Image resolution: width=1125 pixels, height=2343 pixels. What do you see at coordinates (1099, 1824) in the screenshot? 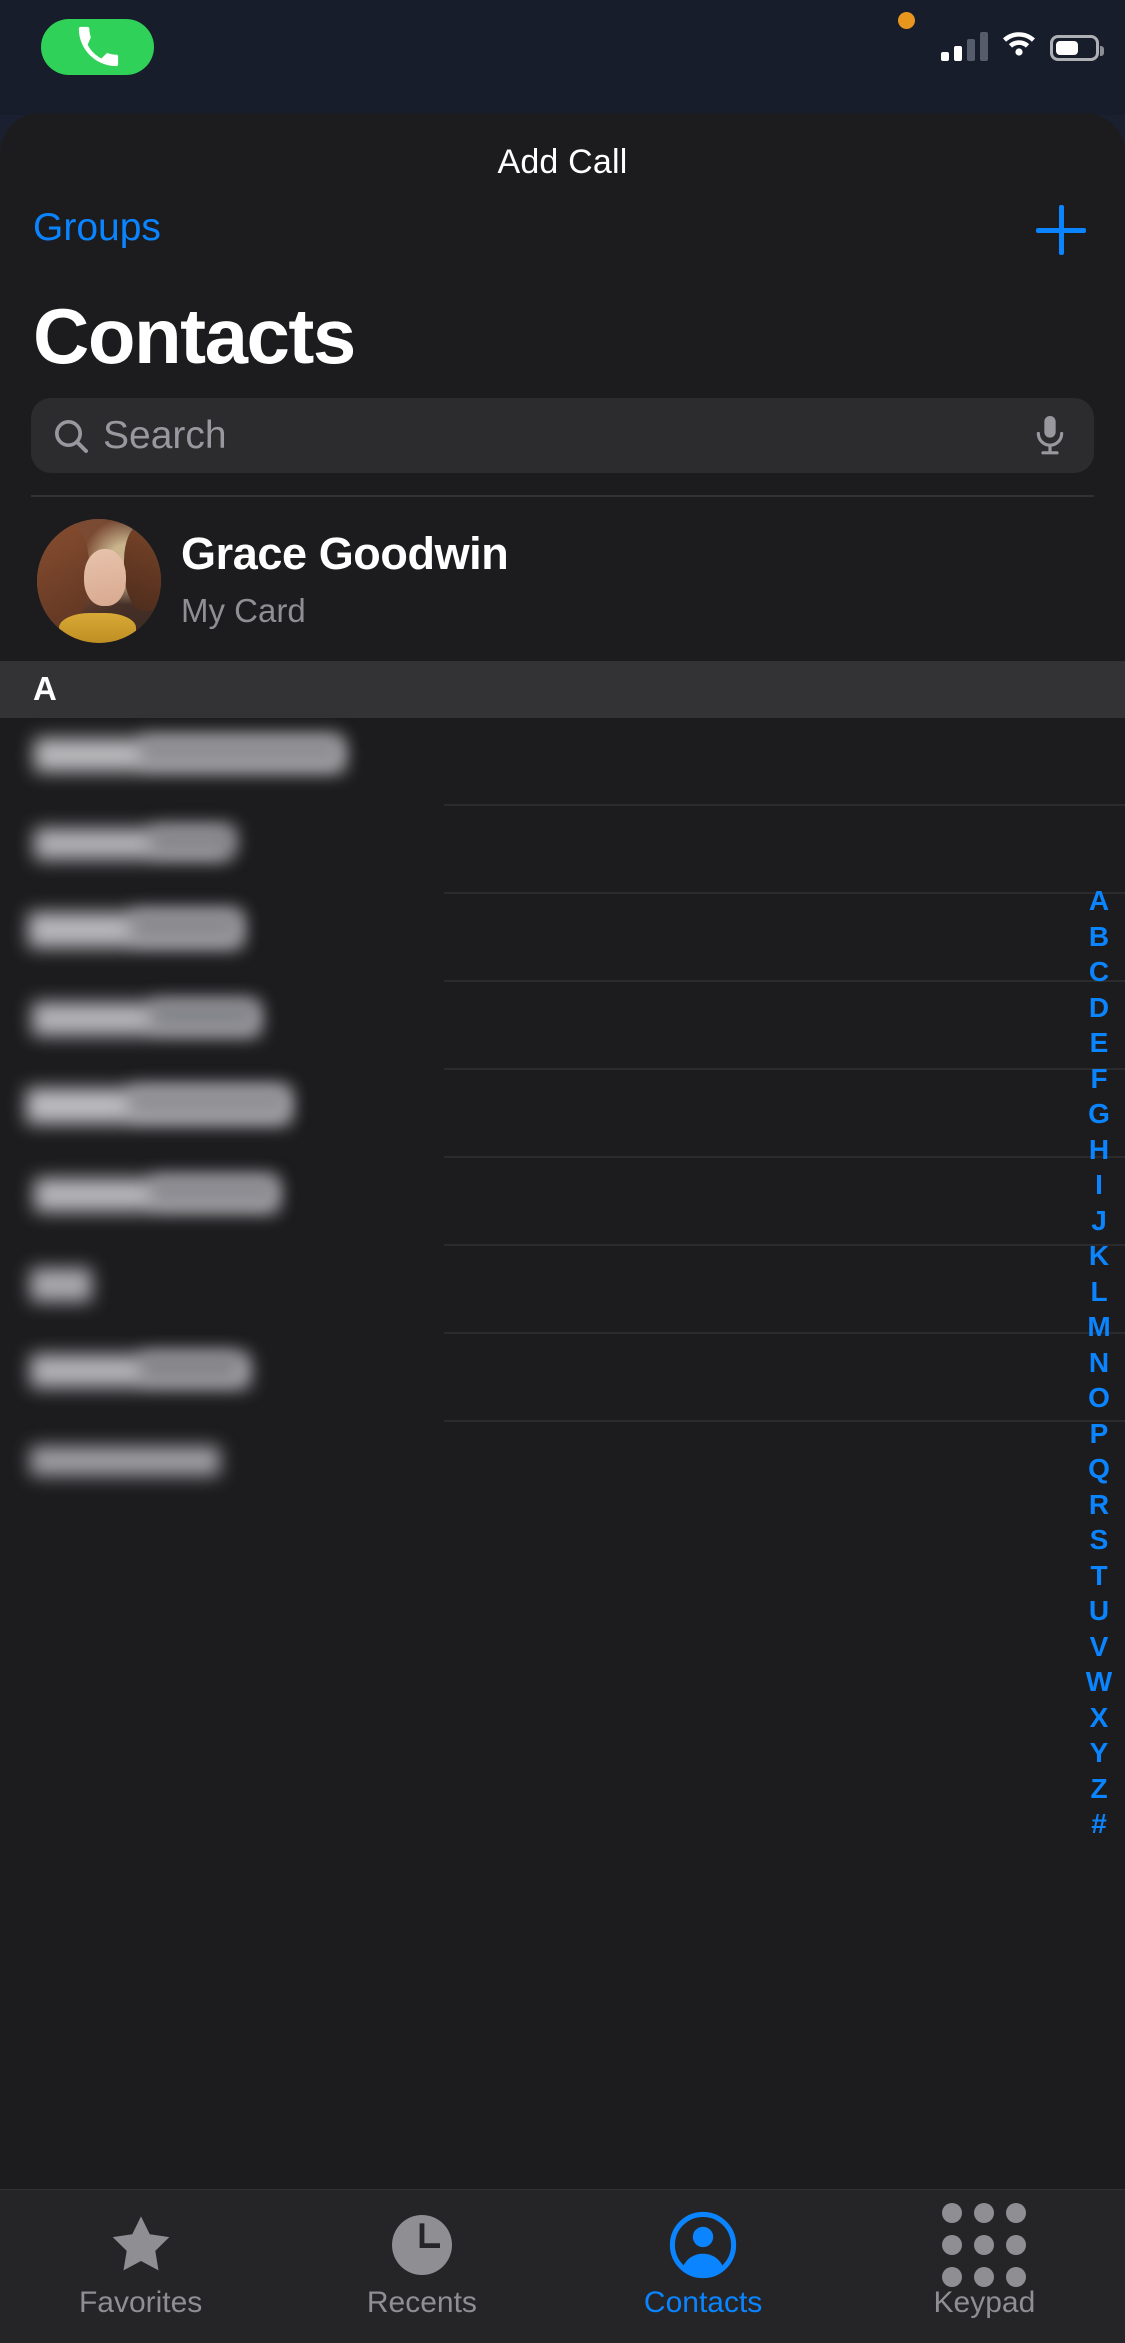
I see `index-letter: #` at bounding box center [1099, 1824].